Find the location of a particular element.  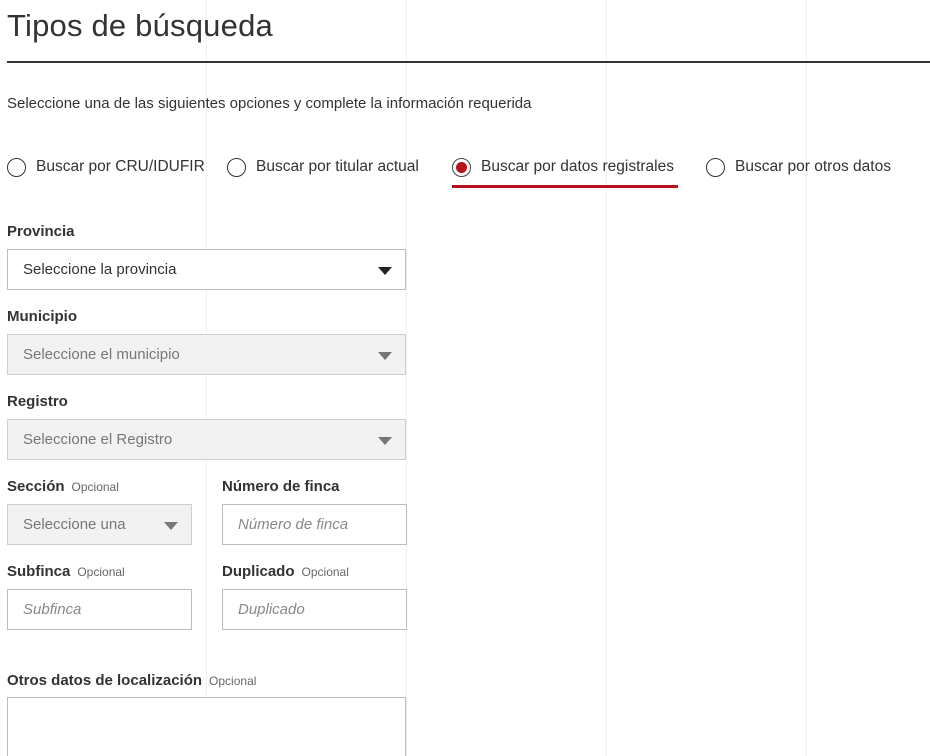

radio-selected-dot is located at coordinates (461, 167).